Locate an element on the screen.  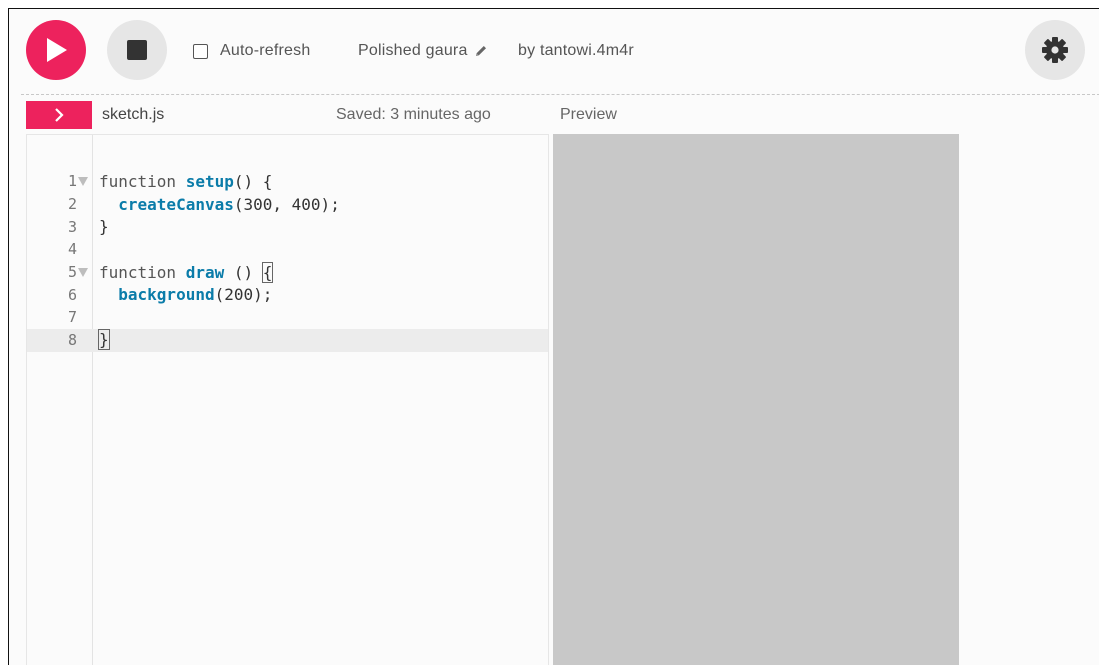
line-number: 2 is located at coordinates (72, 204).